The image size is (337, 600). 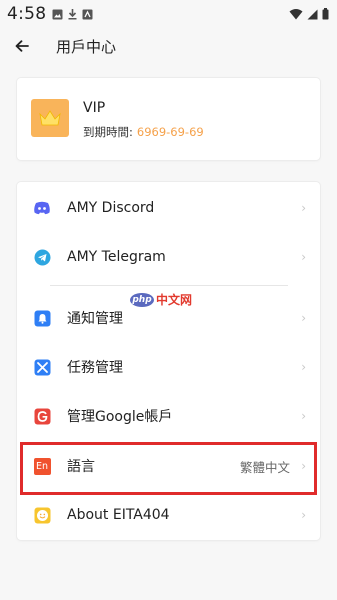 What do you see at coordinates (86, 46) in the screenshot?
I see `page-title: 用戶中心` at bounding box center [86, 46].